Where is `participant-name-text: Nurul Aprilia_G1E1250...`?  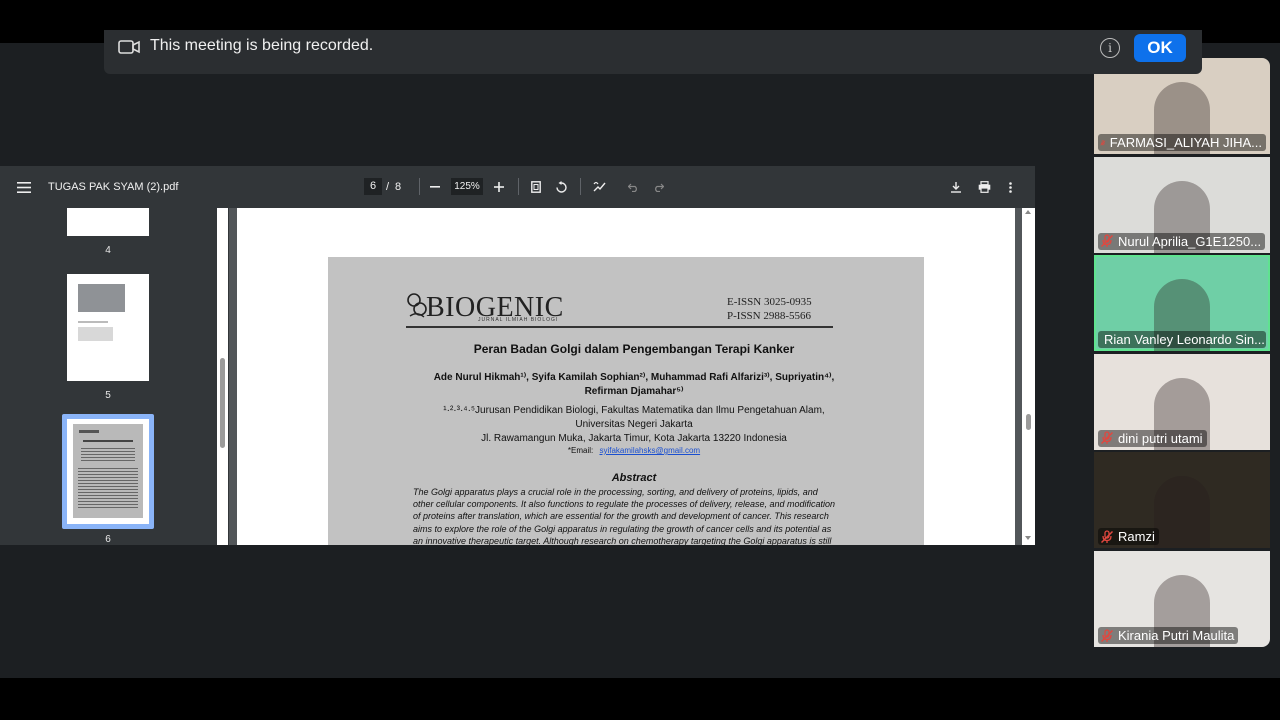 participant-name-text: Nurul Aprilia_G1E1250... is located at coordinates (1190, 241).